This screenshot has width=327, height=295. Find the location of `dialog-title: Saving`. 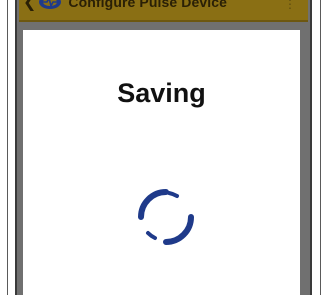

dialog-title: Saving is located at coordinates (161, 93).